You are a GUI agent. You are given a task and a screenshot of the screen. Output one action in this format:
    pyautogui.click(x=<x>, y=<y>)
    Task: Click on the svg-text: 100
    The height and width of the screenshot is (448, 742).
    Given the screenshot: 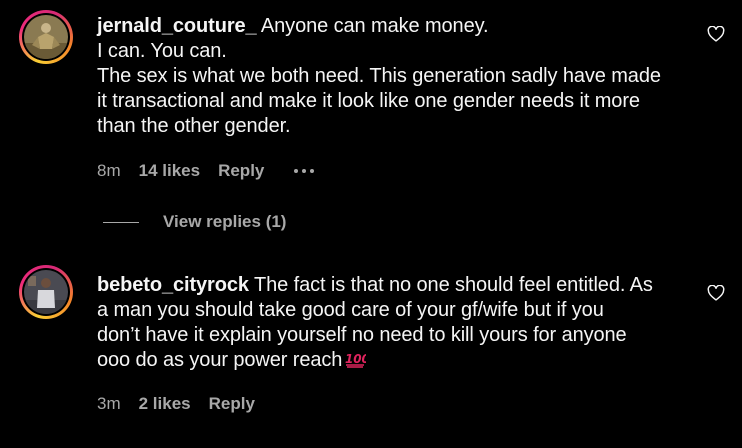 What is the action you would take?
    pyautogui.click(x=355, y=359)
    